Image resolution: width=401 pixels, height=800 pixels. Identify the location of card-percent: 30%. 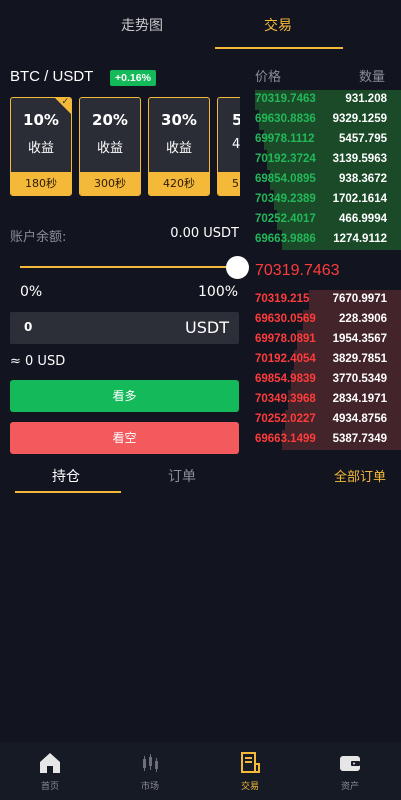
(179, 120).